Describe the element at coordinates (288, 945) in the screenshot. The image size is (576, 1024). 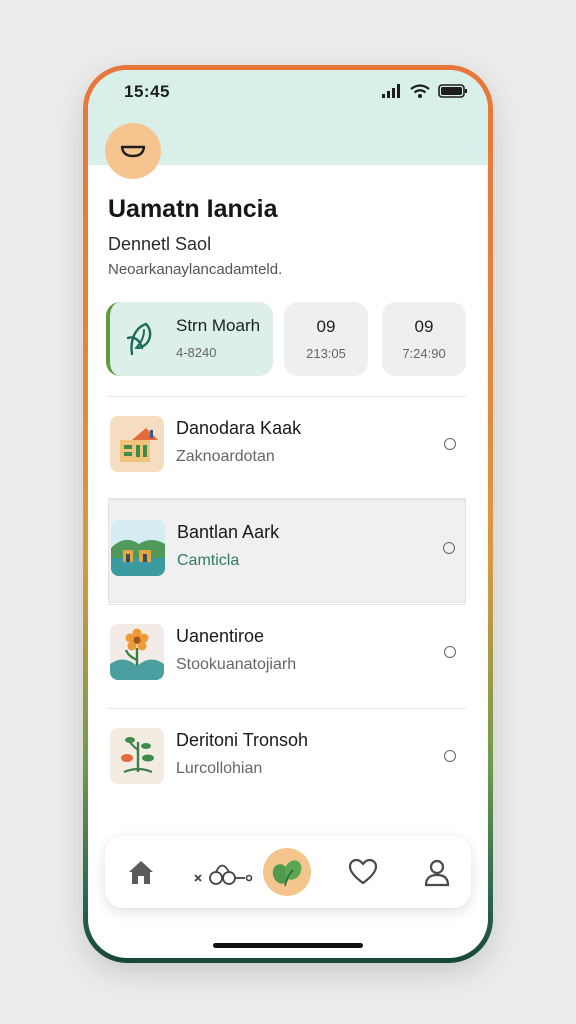
I see `home-indicator` at that location.